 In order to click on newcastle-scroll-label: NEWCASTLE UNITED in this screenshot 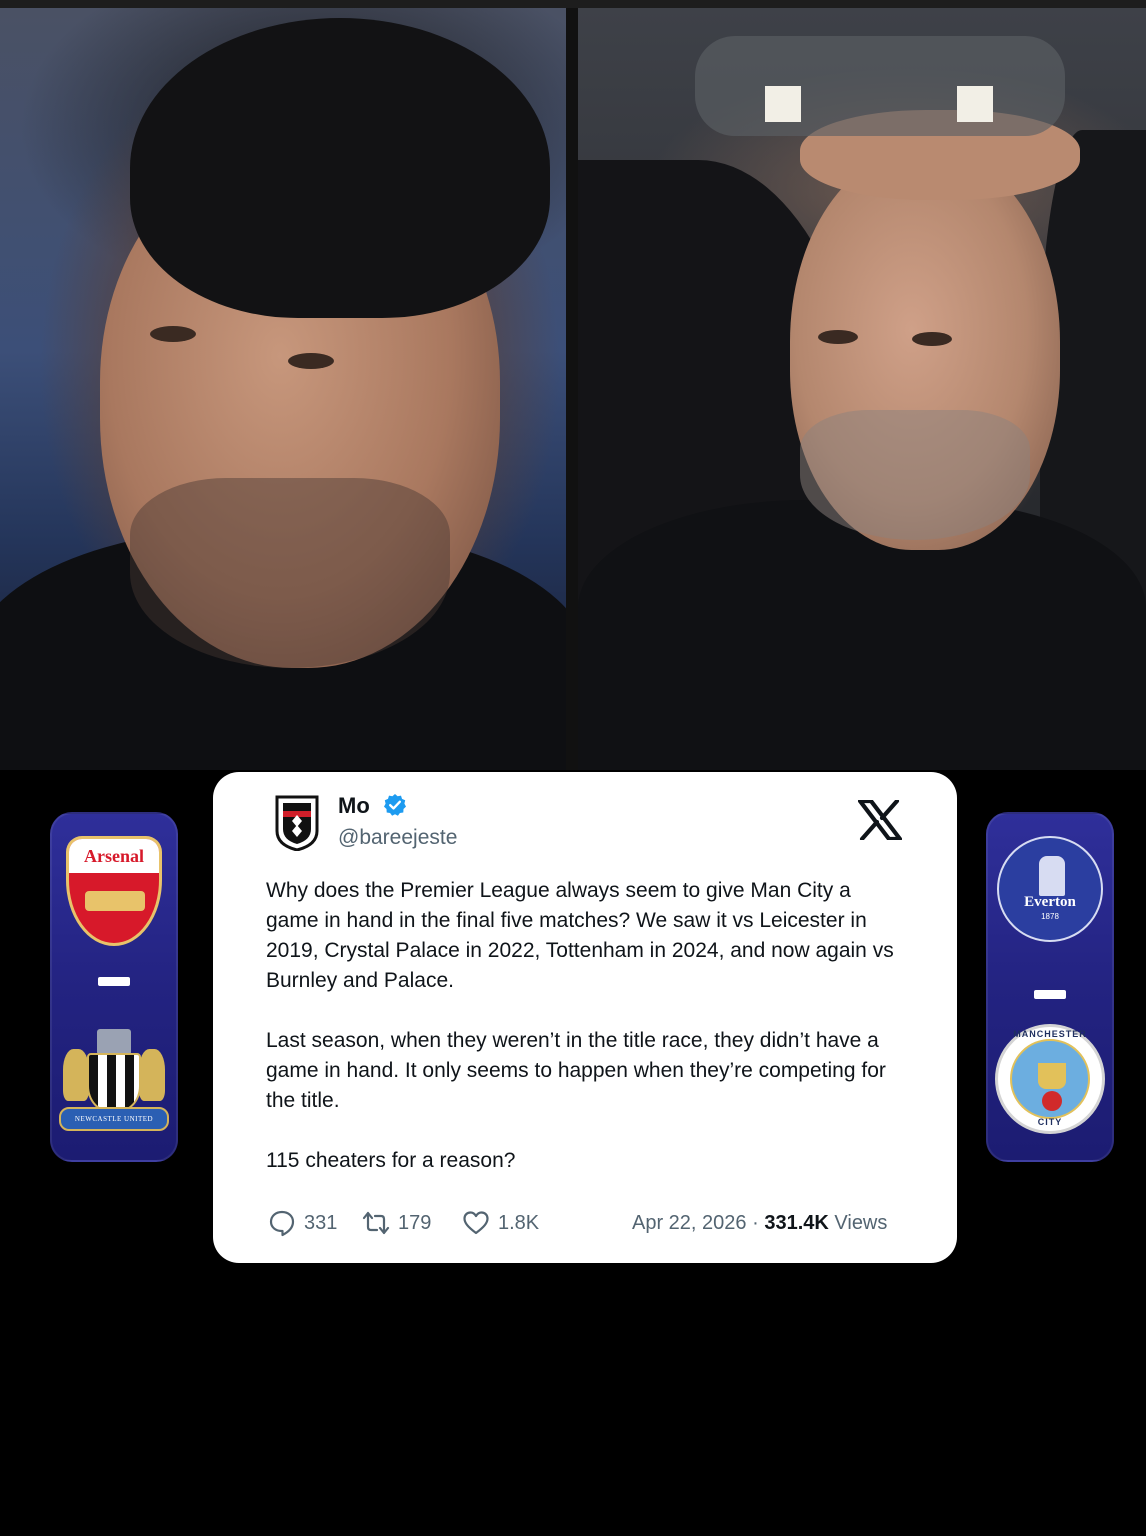, I will do `click(114, 1119)`.